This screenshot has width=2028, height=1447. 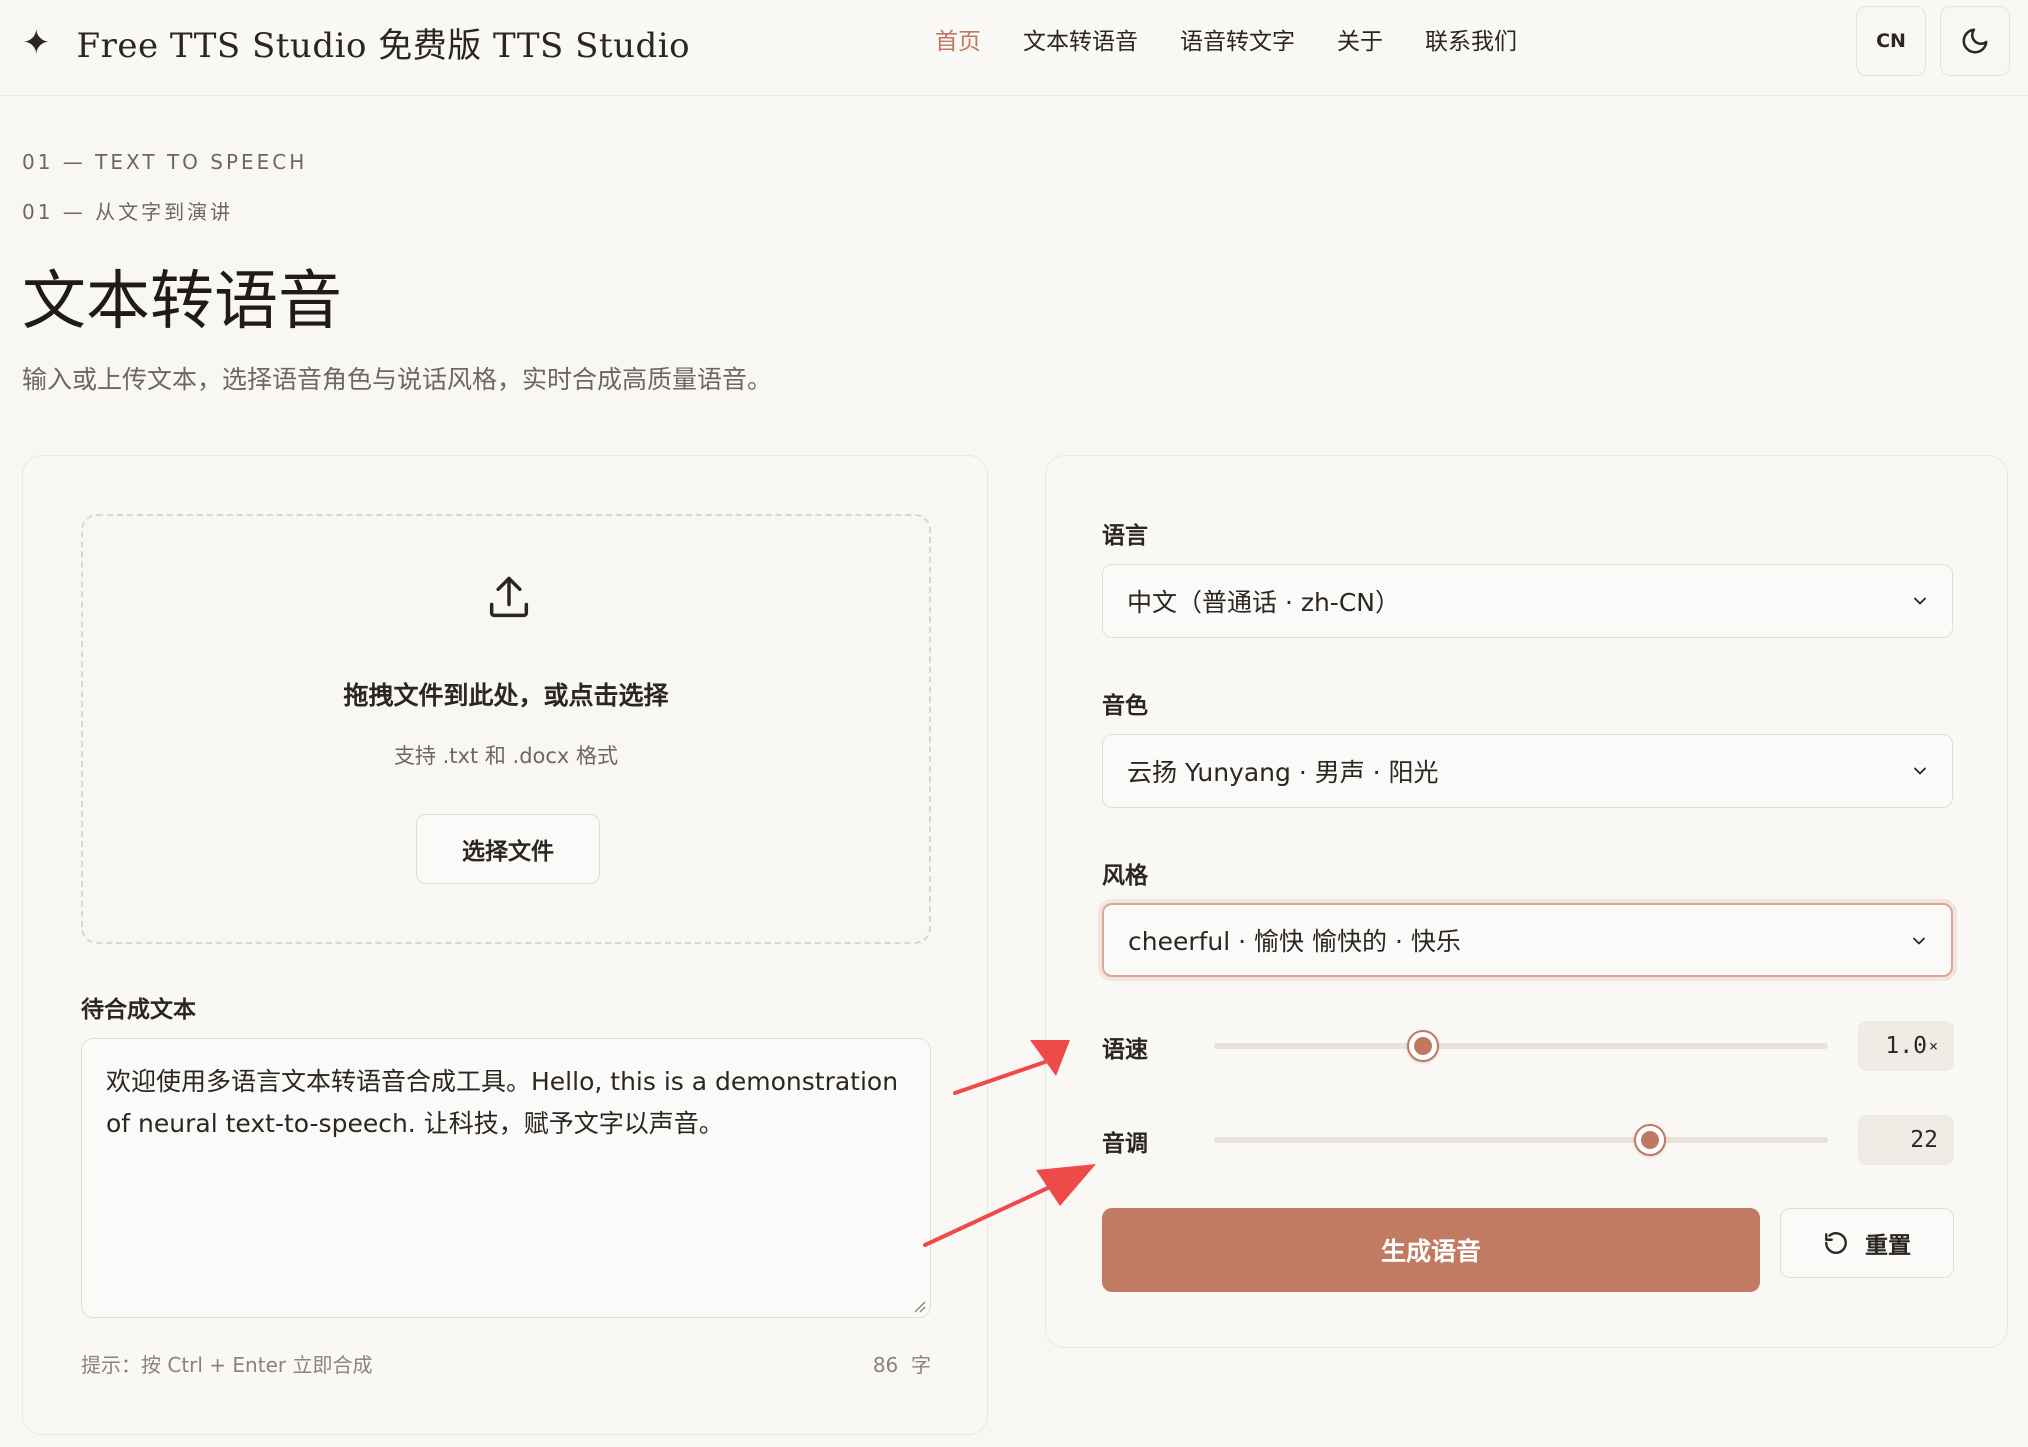 What do you see at coordinates (1471, 39) in the screenshot?
I see `nav-contact: 联系我们` at bounding box center [1471, 39].